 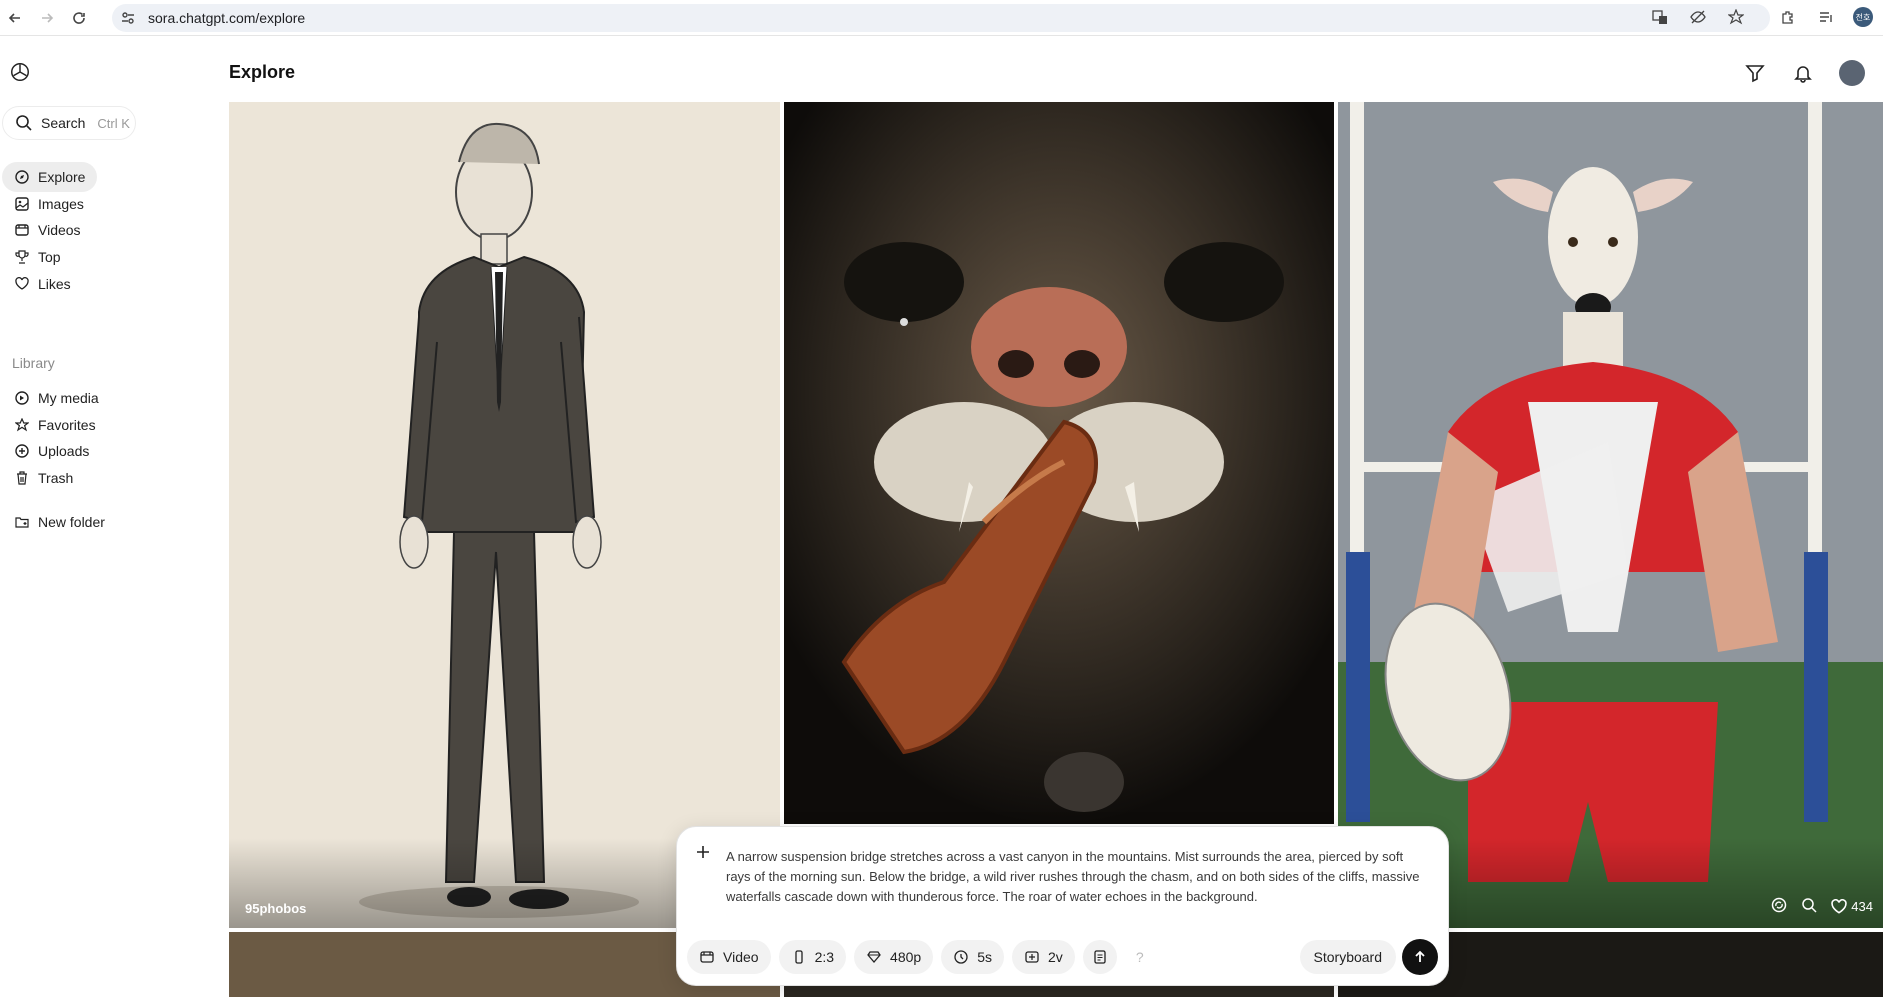 I want to click on site-info-icon, so click(x=128, y=18).